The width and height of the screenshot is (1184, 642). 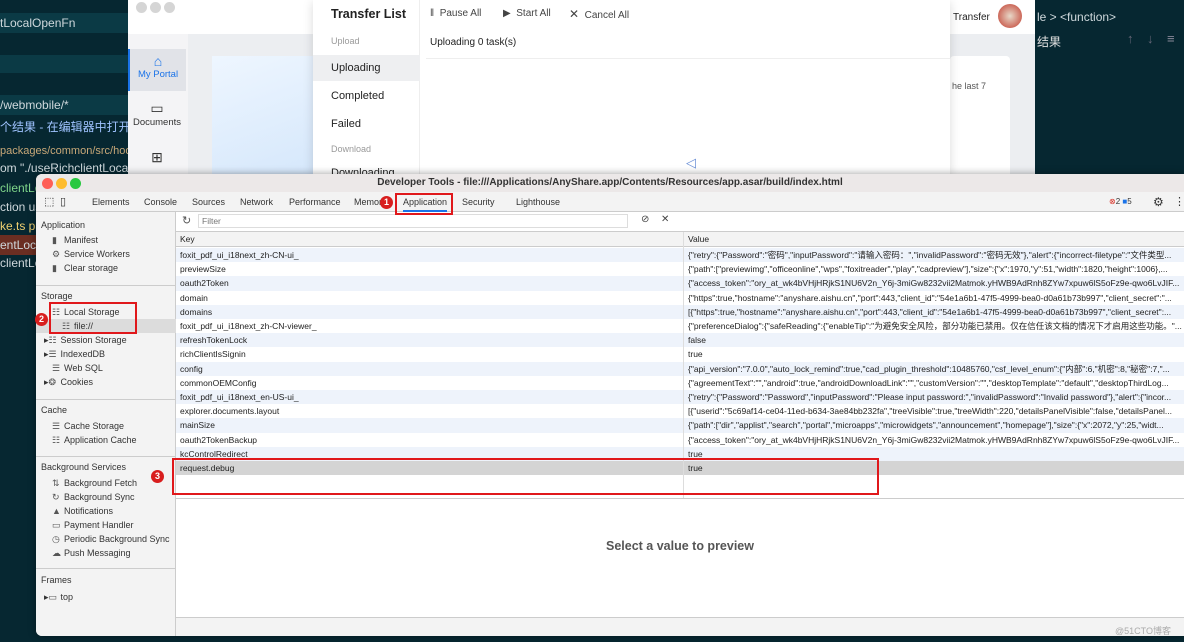 I want to click on home-icon: ⌂, so click(x=158, y=61).